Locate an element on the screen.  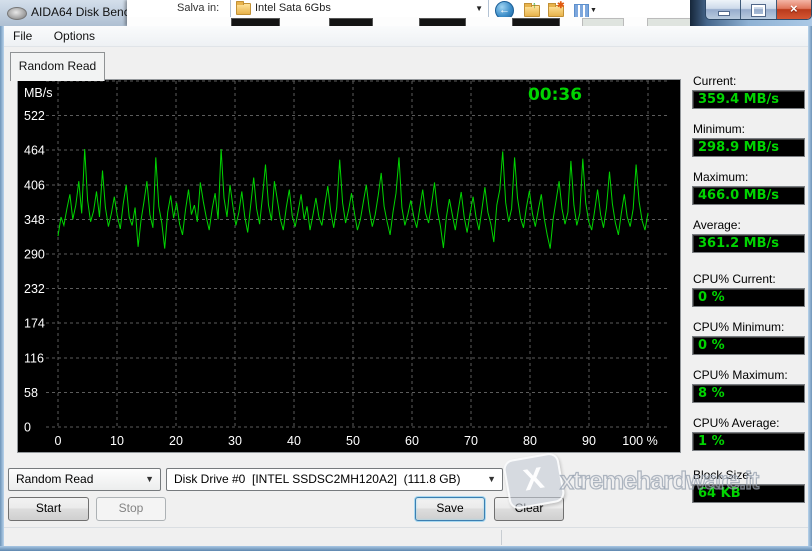
test-type-value: Random Read is located at coordinates (55, 479).